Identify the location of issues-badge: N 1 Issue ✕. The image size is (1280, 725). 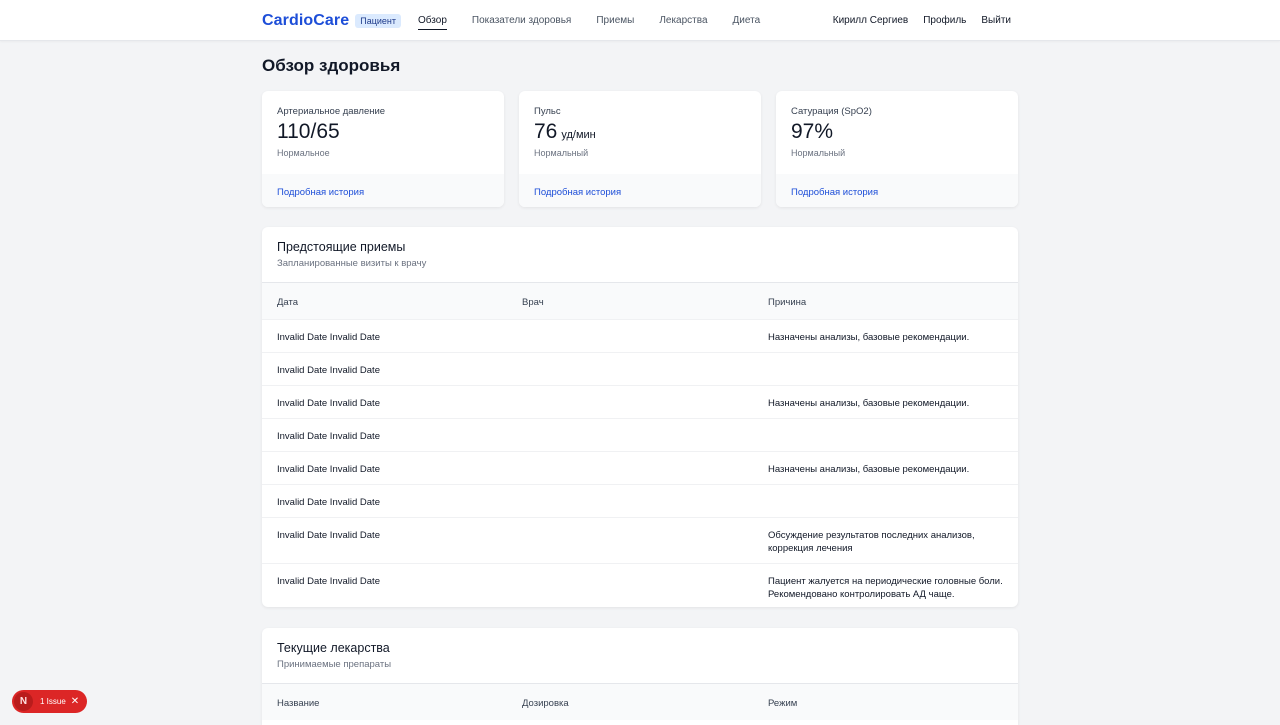
(49, 701).